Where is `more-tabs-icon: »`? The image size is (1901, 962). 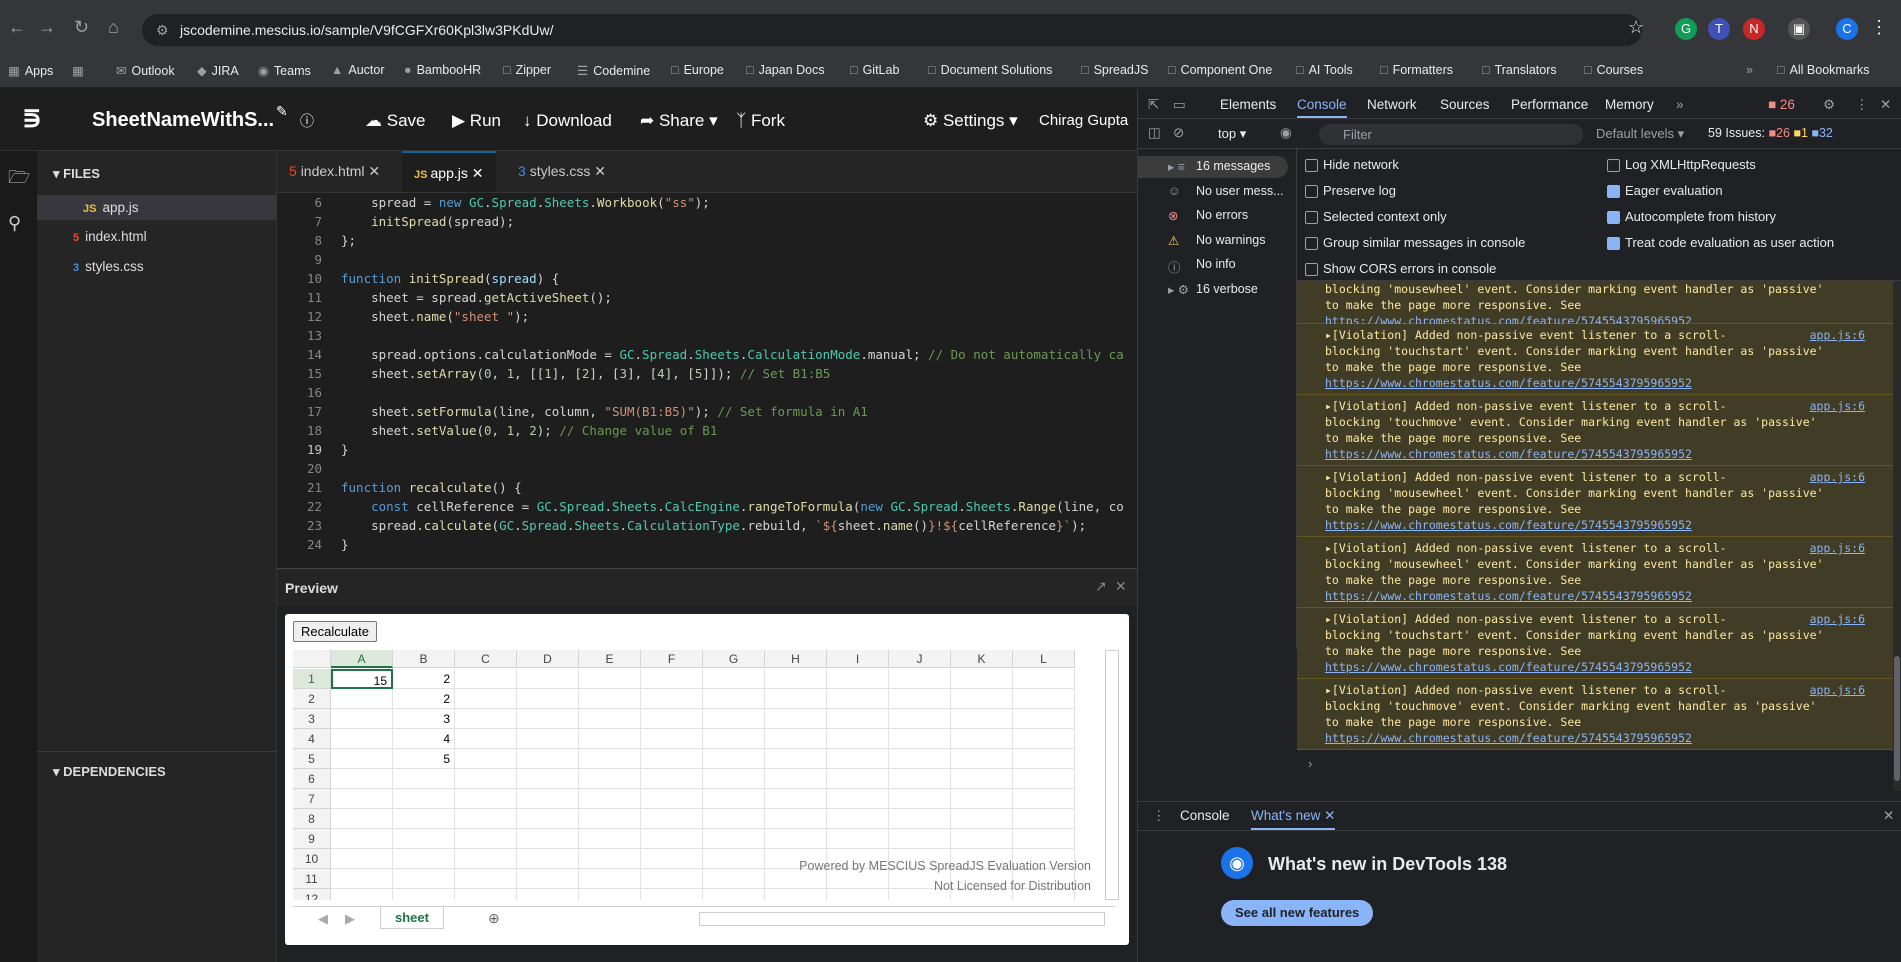 more-tabs-icon: » is located at coordinates (1680, 104).